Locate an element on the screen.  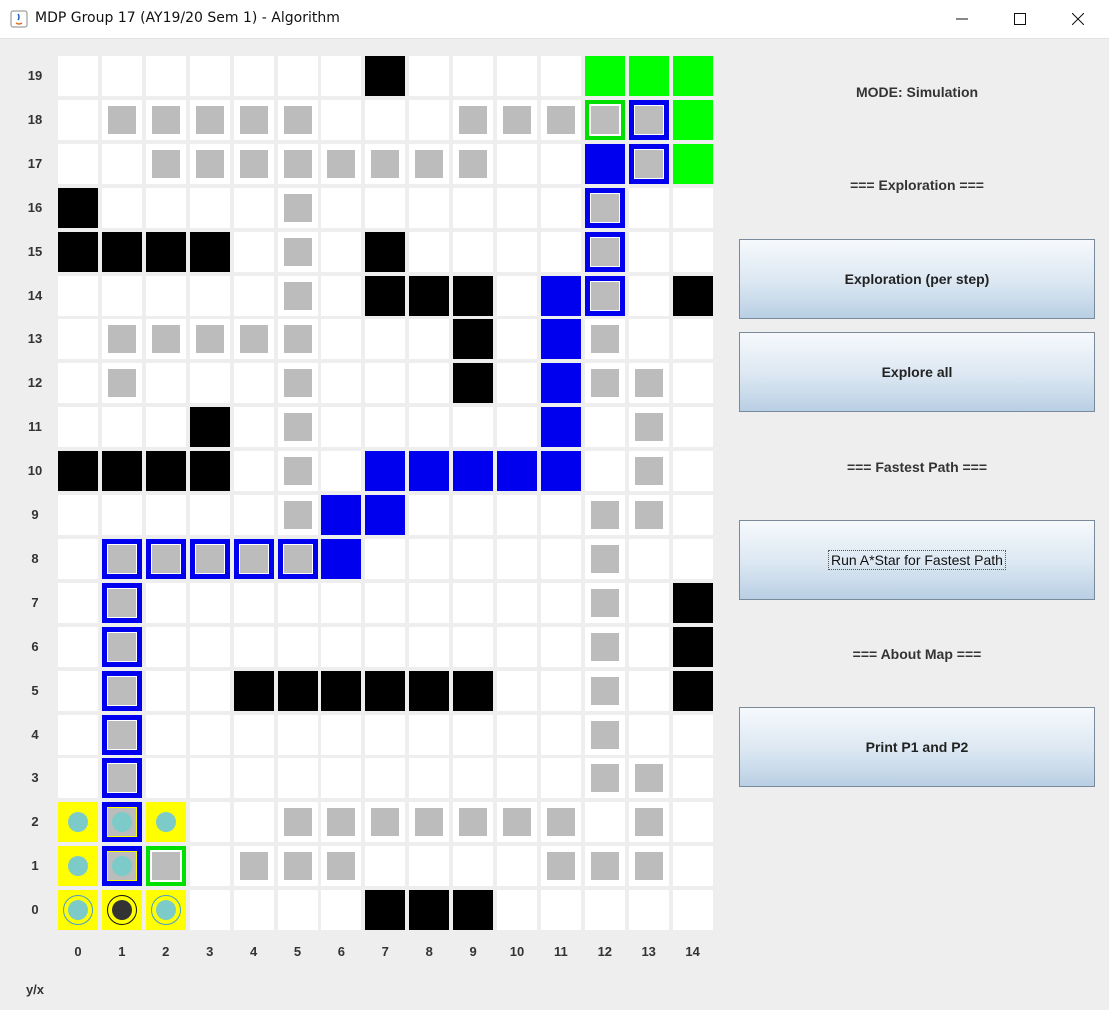
y-axis-label: 8 is located at coordinates (35, 558).